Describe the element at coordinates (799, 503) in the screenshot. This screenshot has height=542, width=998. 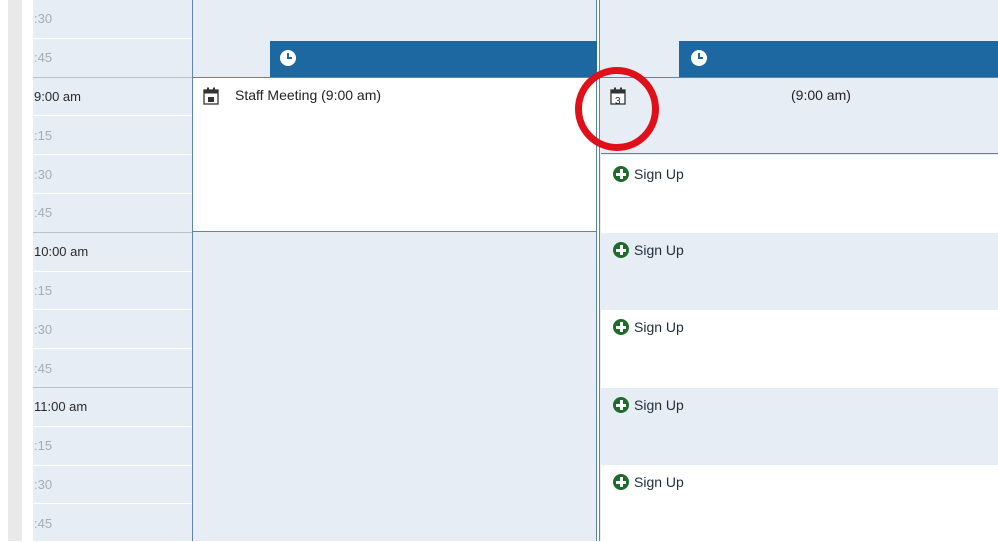
I see `signup-slot-5: Sign Up` at that location.